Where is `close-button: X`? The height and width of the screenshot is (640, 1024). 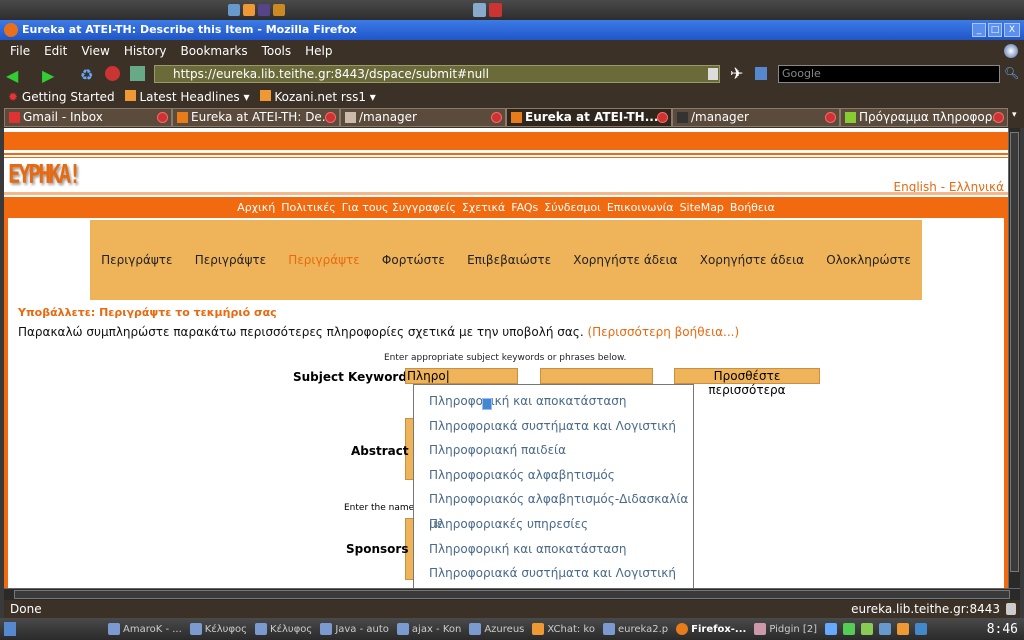
close-button: X is located at coordinates (1012, 30).